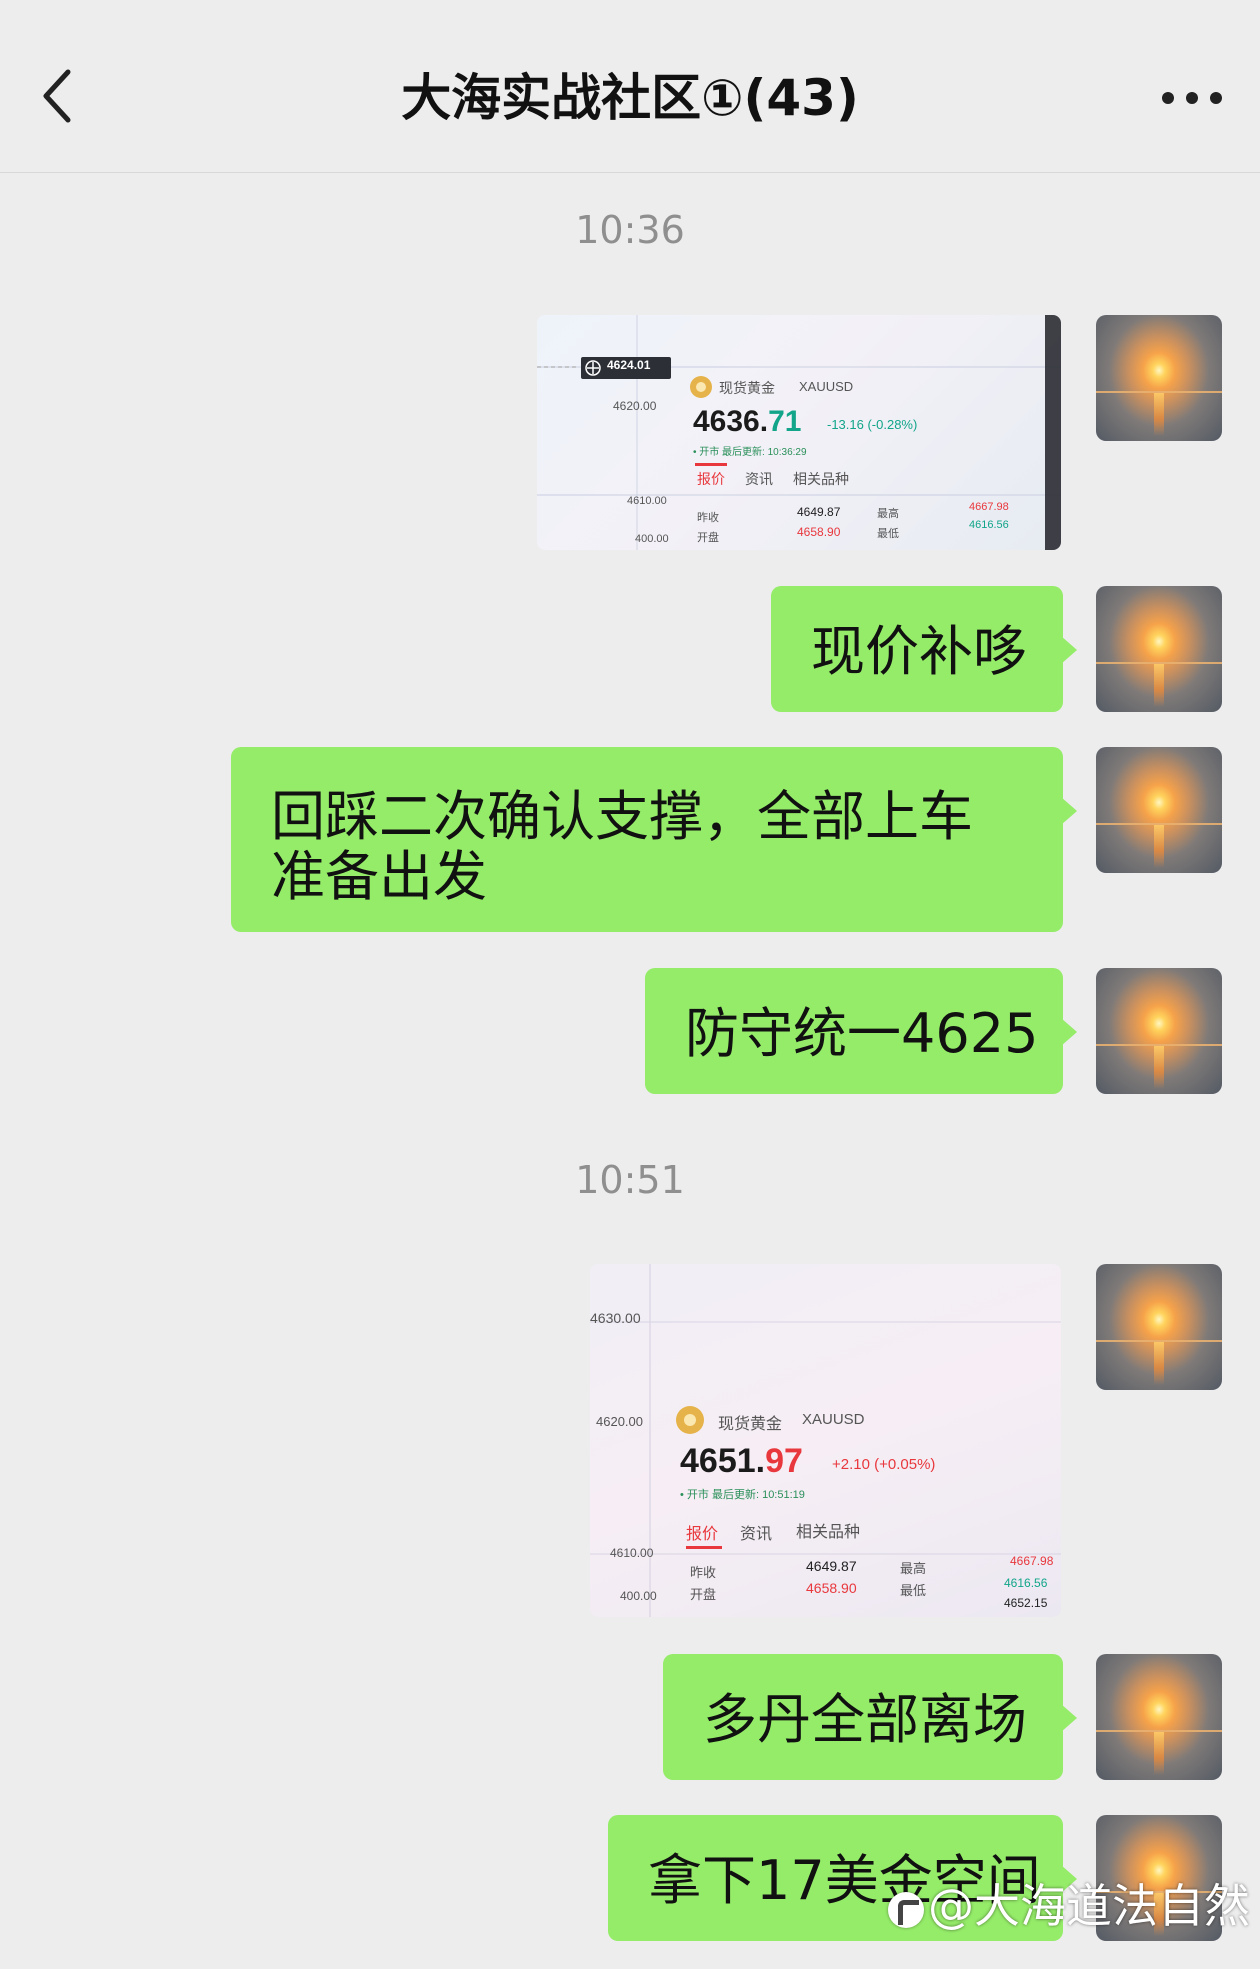 The image size is (1260, 1969). Describe the element at coordinates (629, 365) in the screenshot. I see `marker-price: 4624.01` at that location.